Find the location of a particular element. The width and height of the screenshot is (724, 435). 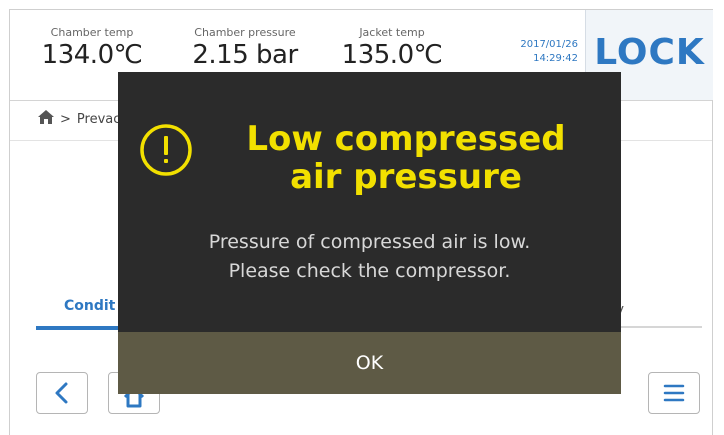

chamber-temp-label: Chamber temp is located at coordinates (92, 32).